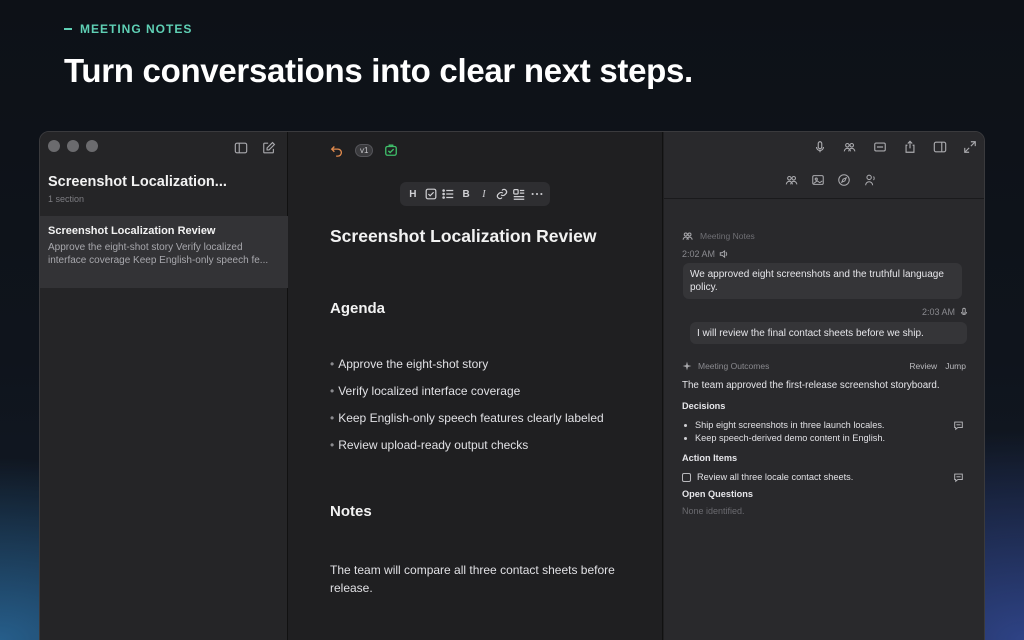 This screenshot has width=1024, height=640. What do you see at coordinates (132, 231) in the screenshot?
I see `note-title: Screenshot Localization Review` at bounding box center [132, 231].